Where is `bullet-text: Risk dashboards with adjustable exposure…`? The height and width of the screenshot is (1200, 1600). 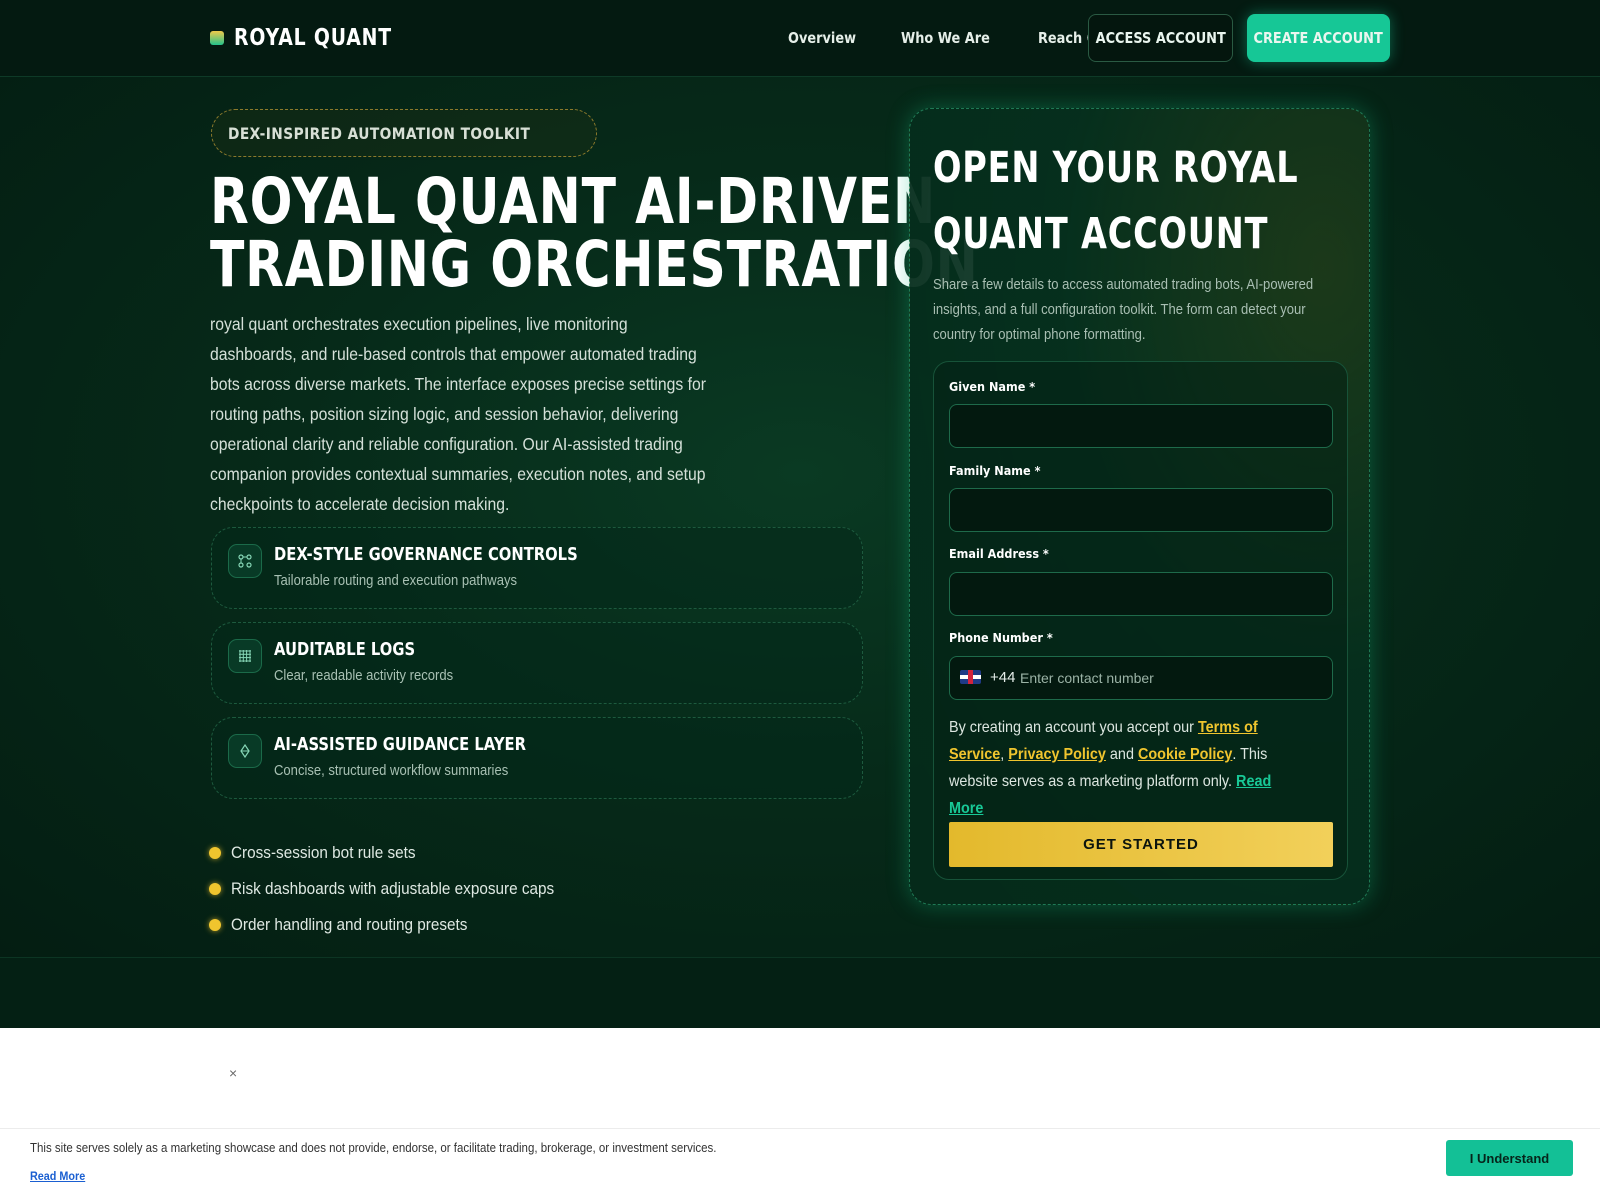
bullet-text: Risk dashboards with adjustable exposure… is located at coordinates (393, 888).